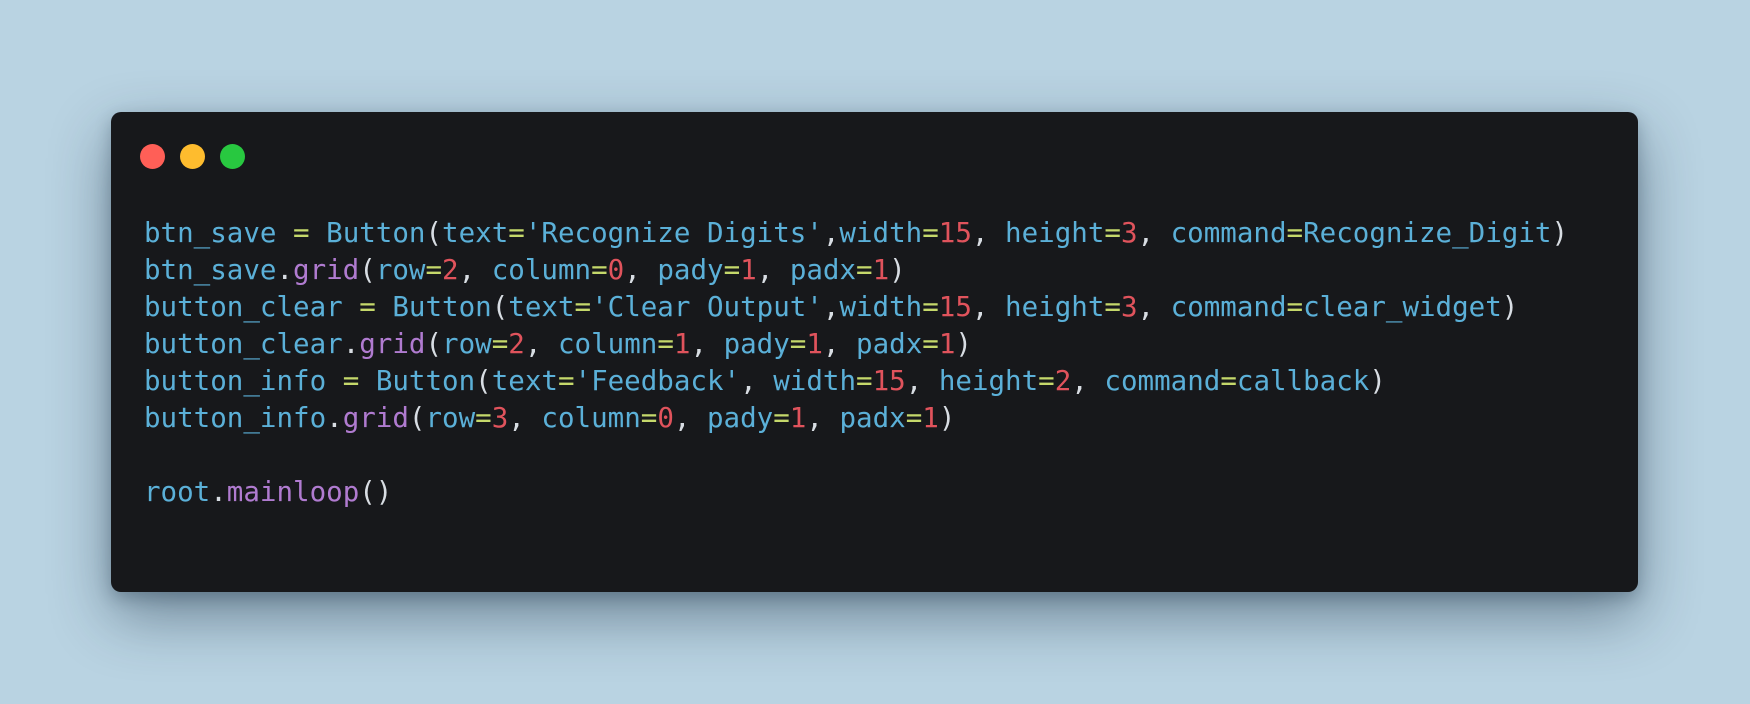 The width and height of the screenshot is (1750, 704). What do you see at coordinates (392, 344) in the screenshot?
I see `code-method: grid` at bounding box center [392, 344].